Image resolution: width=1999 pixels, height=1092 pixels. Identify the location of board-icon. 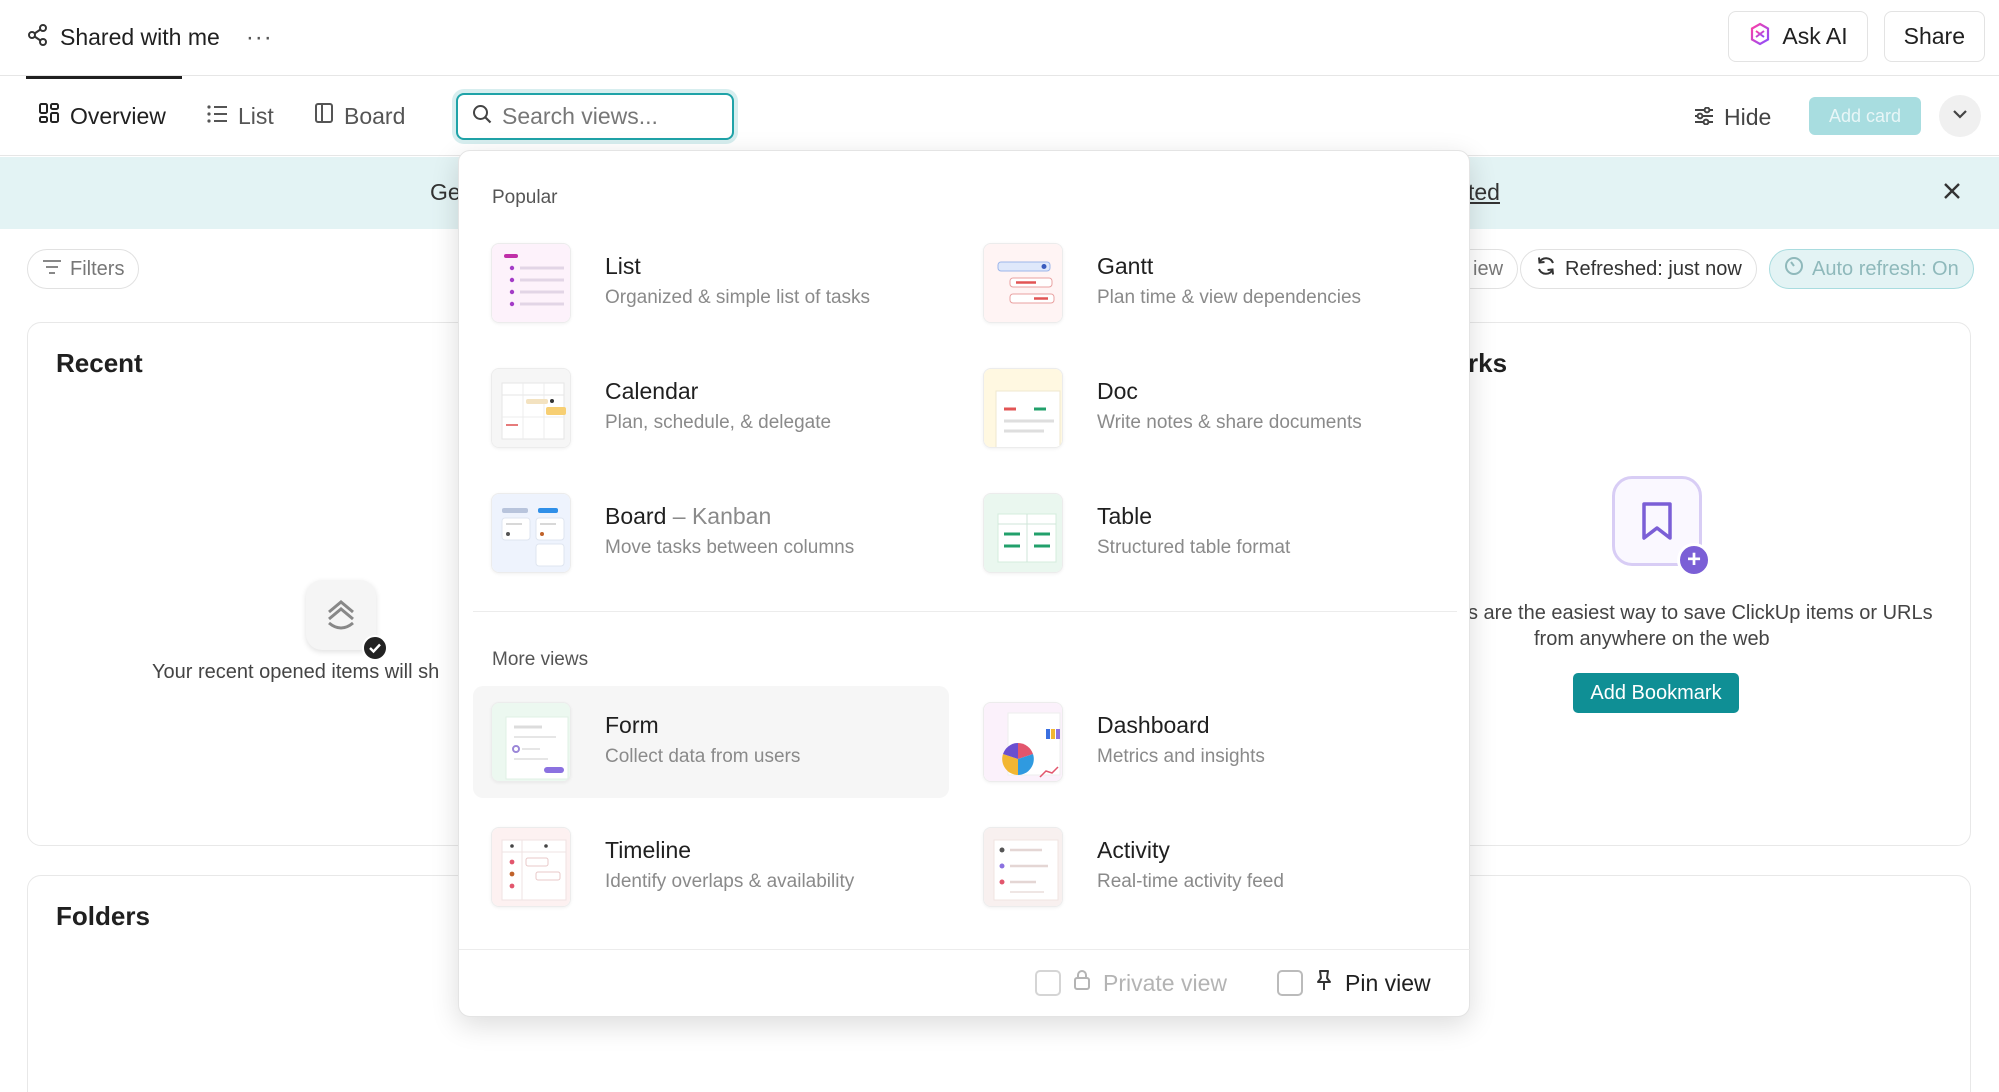
(324, 116).